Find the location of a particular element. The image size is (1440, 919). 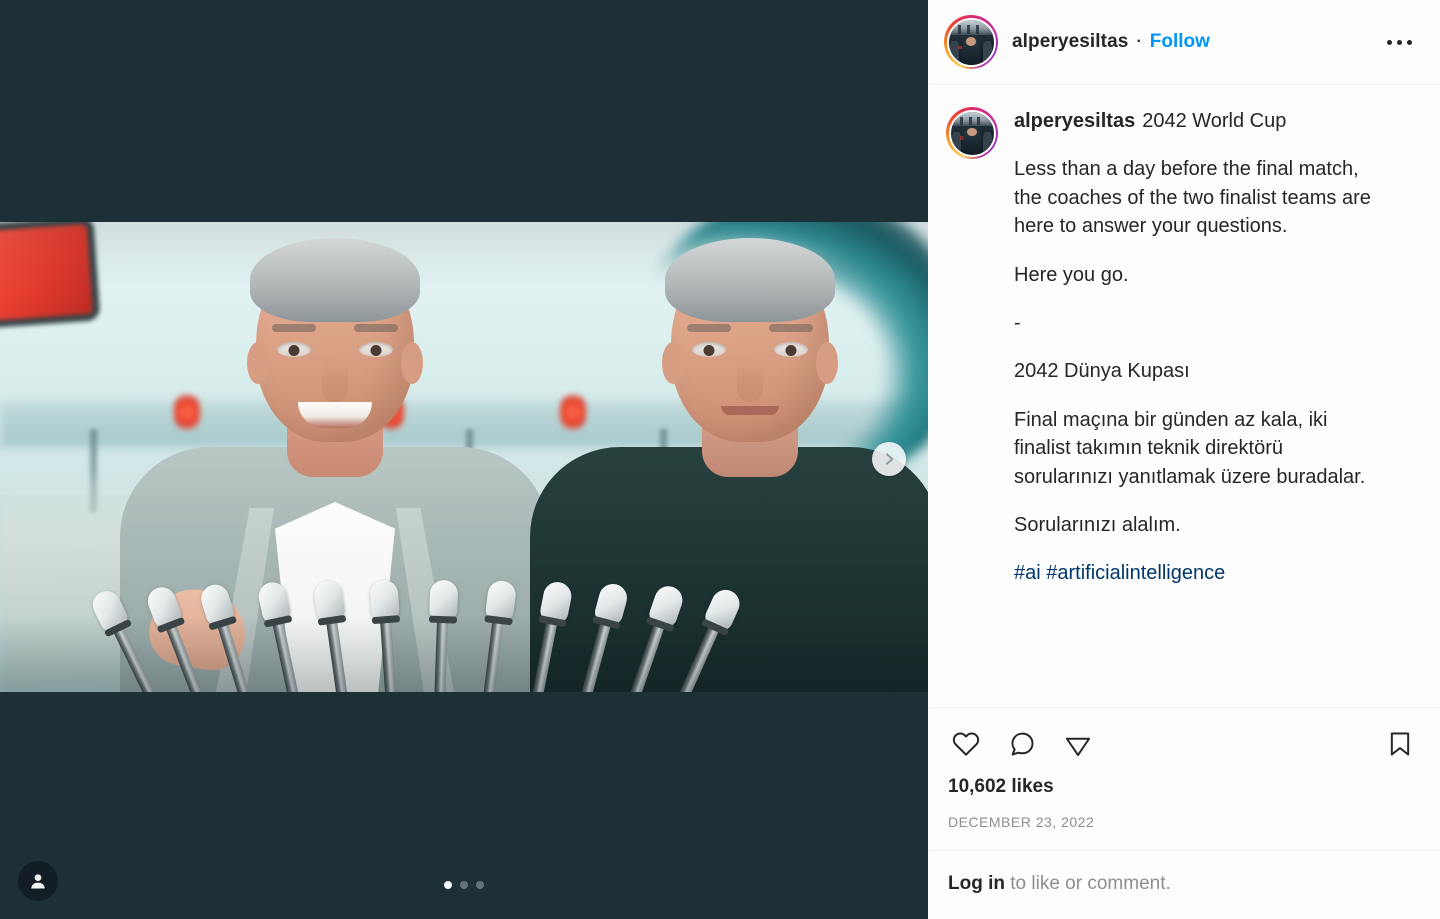

chevron-right-icon is located at coordinates (890, 459).